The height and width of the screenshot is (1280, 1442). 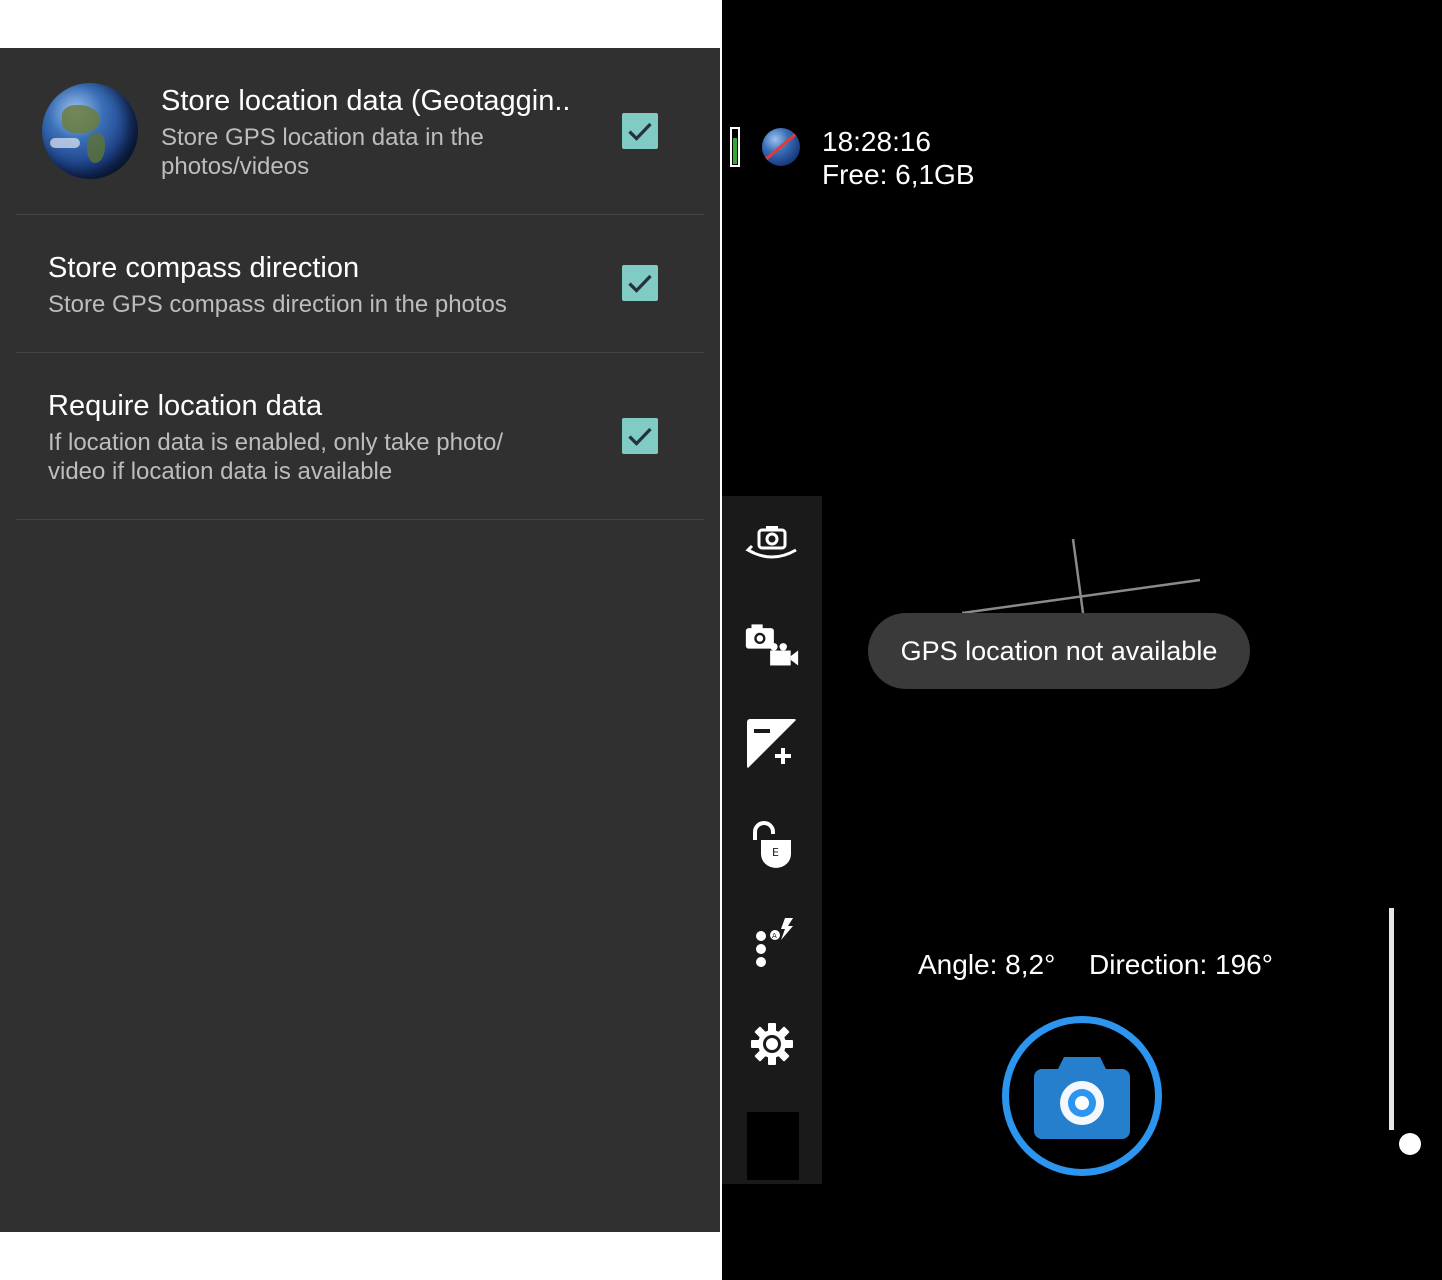 I want to click on photo-video-toggle-button, so click(x=772, y=644).